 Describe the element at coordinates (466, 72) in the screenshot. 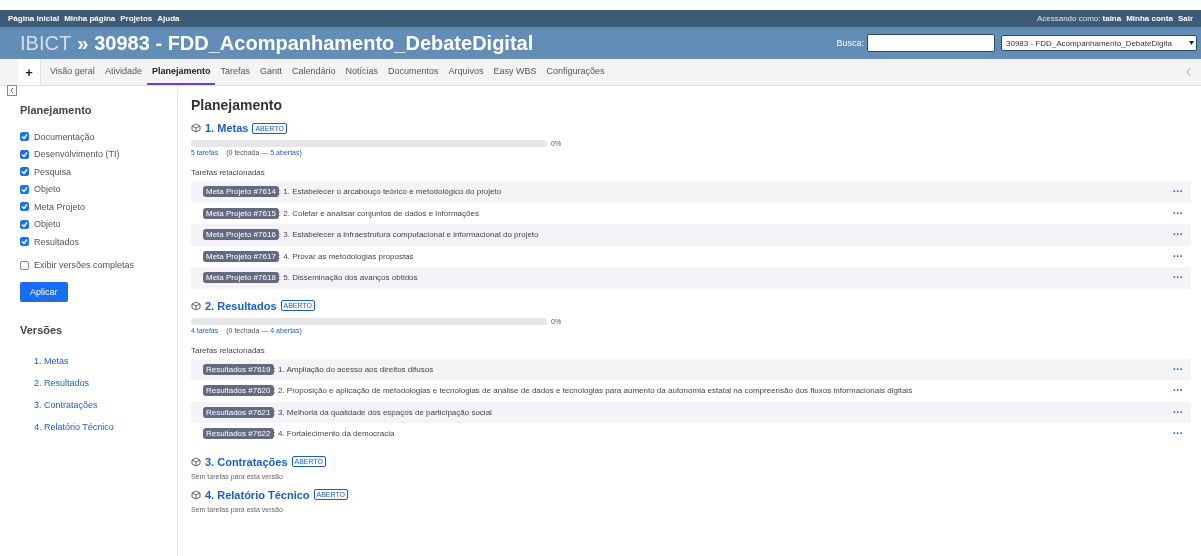

I see `nav-tab: Arquivos` at that location.